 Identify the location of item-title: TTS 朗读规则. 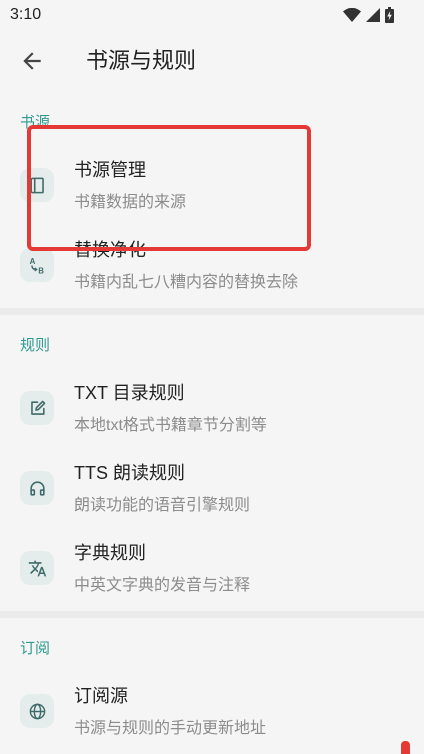
(129, 473).